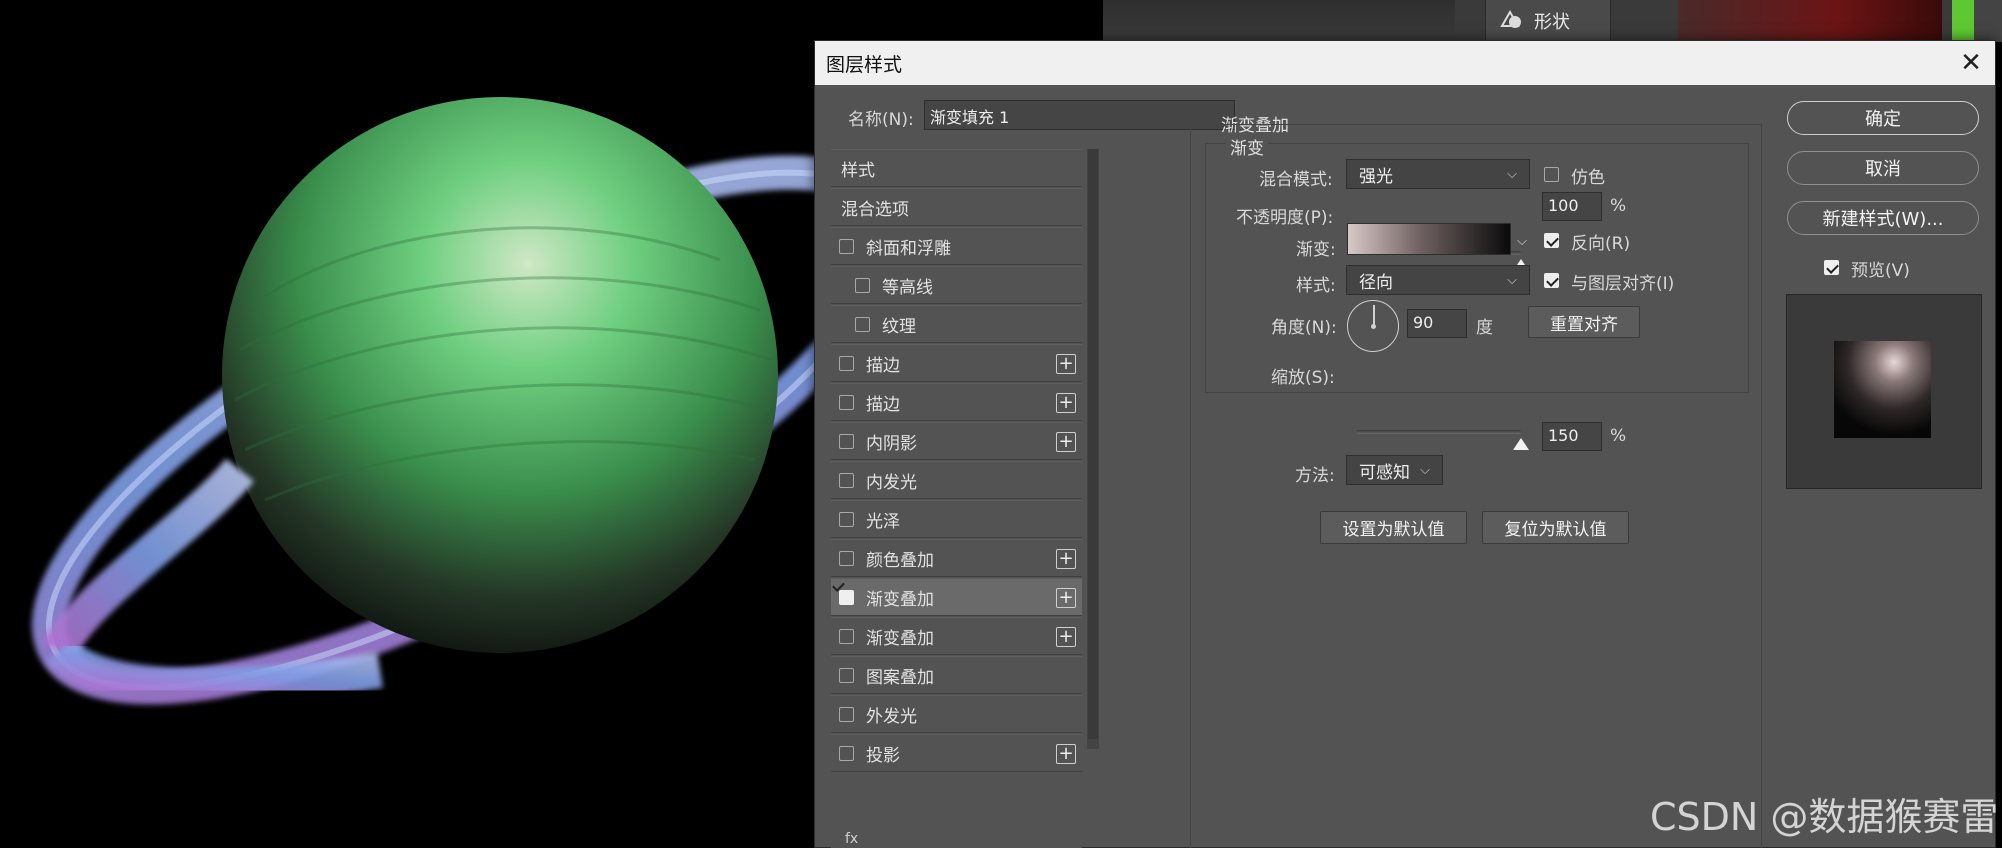 Image resolution: width=2002 pixels, height=848 pixels. What do you see at coordinates (858, 170) in the screenshot?
I see `style-list-label: 样式` at bounding box center [858, 170].